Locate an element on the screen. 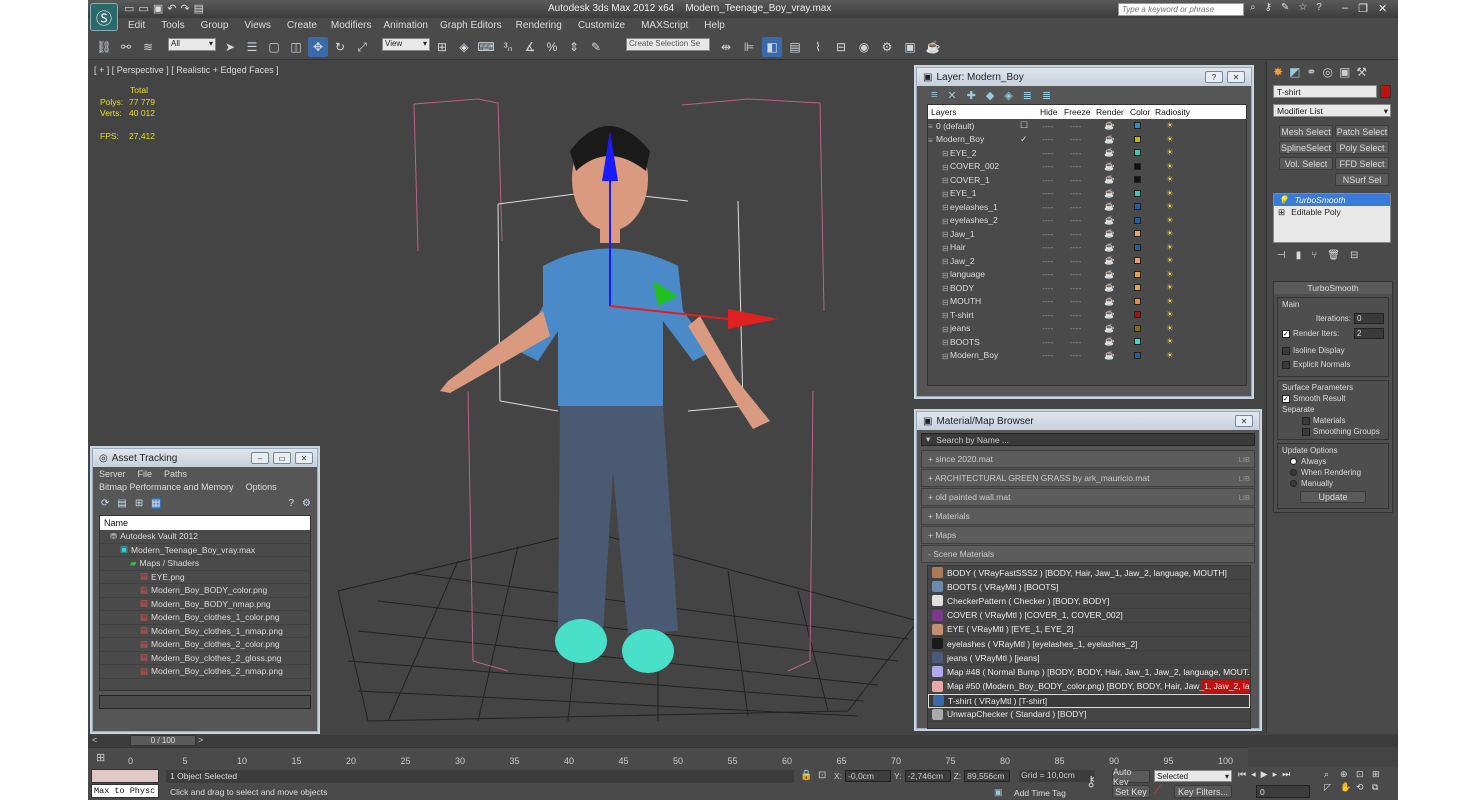  time-slider-prev: < is located at coordinates (94, 740).